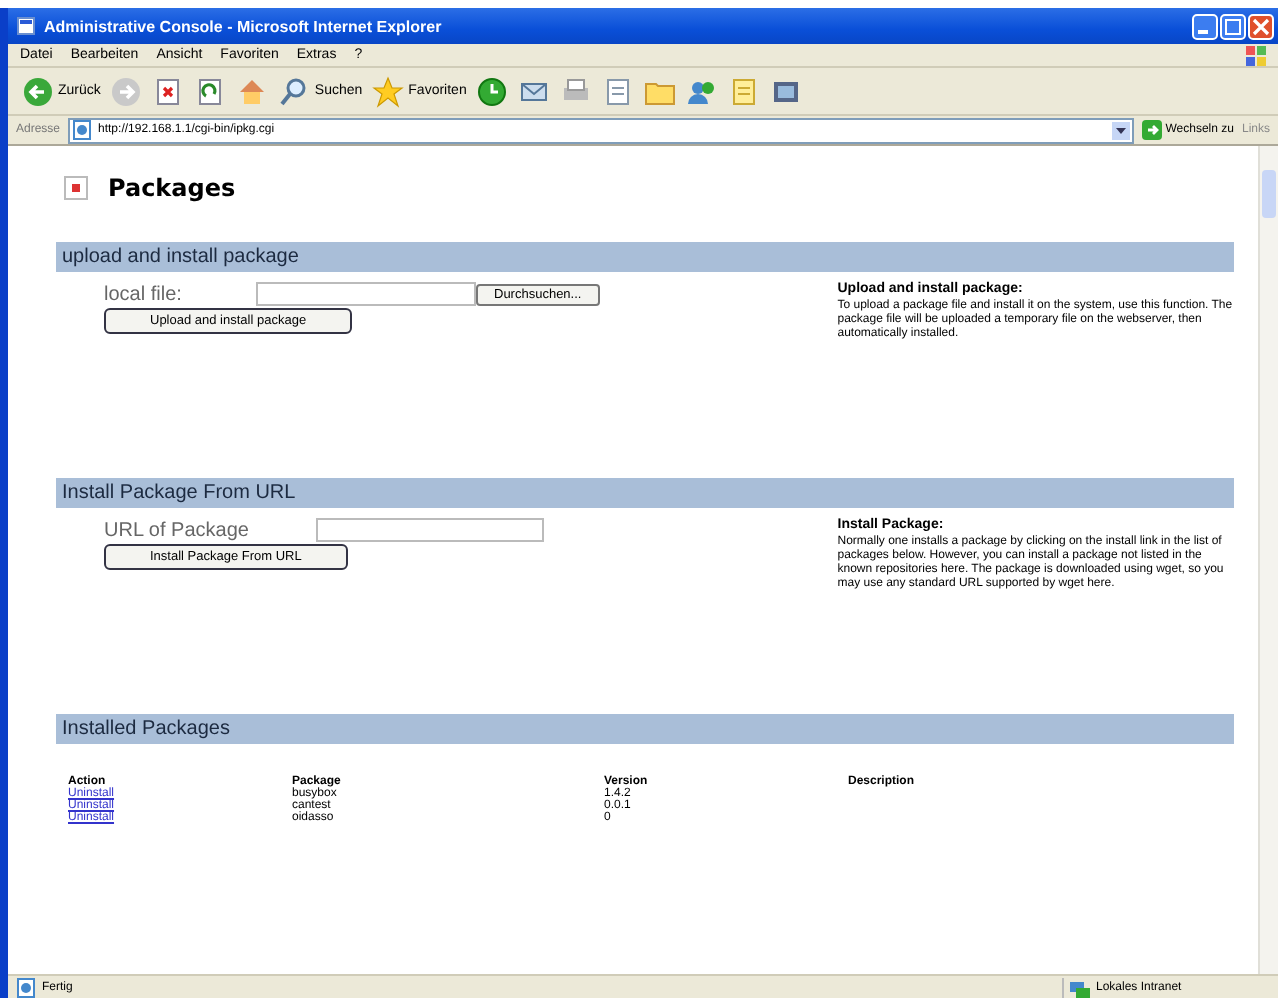 The height and width of the screenshot is (998, 1278). Describe the element at coordinates (210, 91) in the screenshot. I see `refresh-icon` at that location.